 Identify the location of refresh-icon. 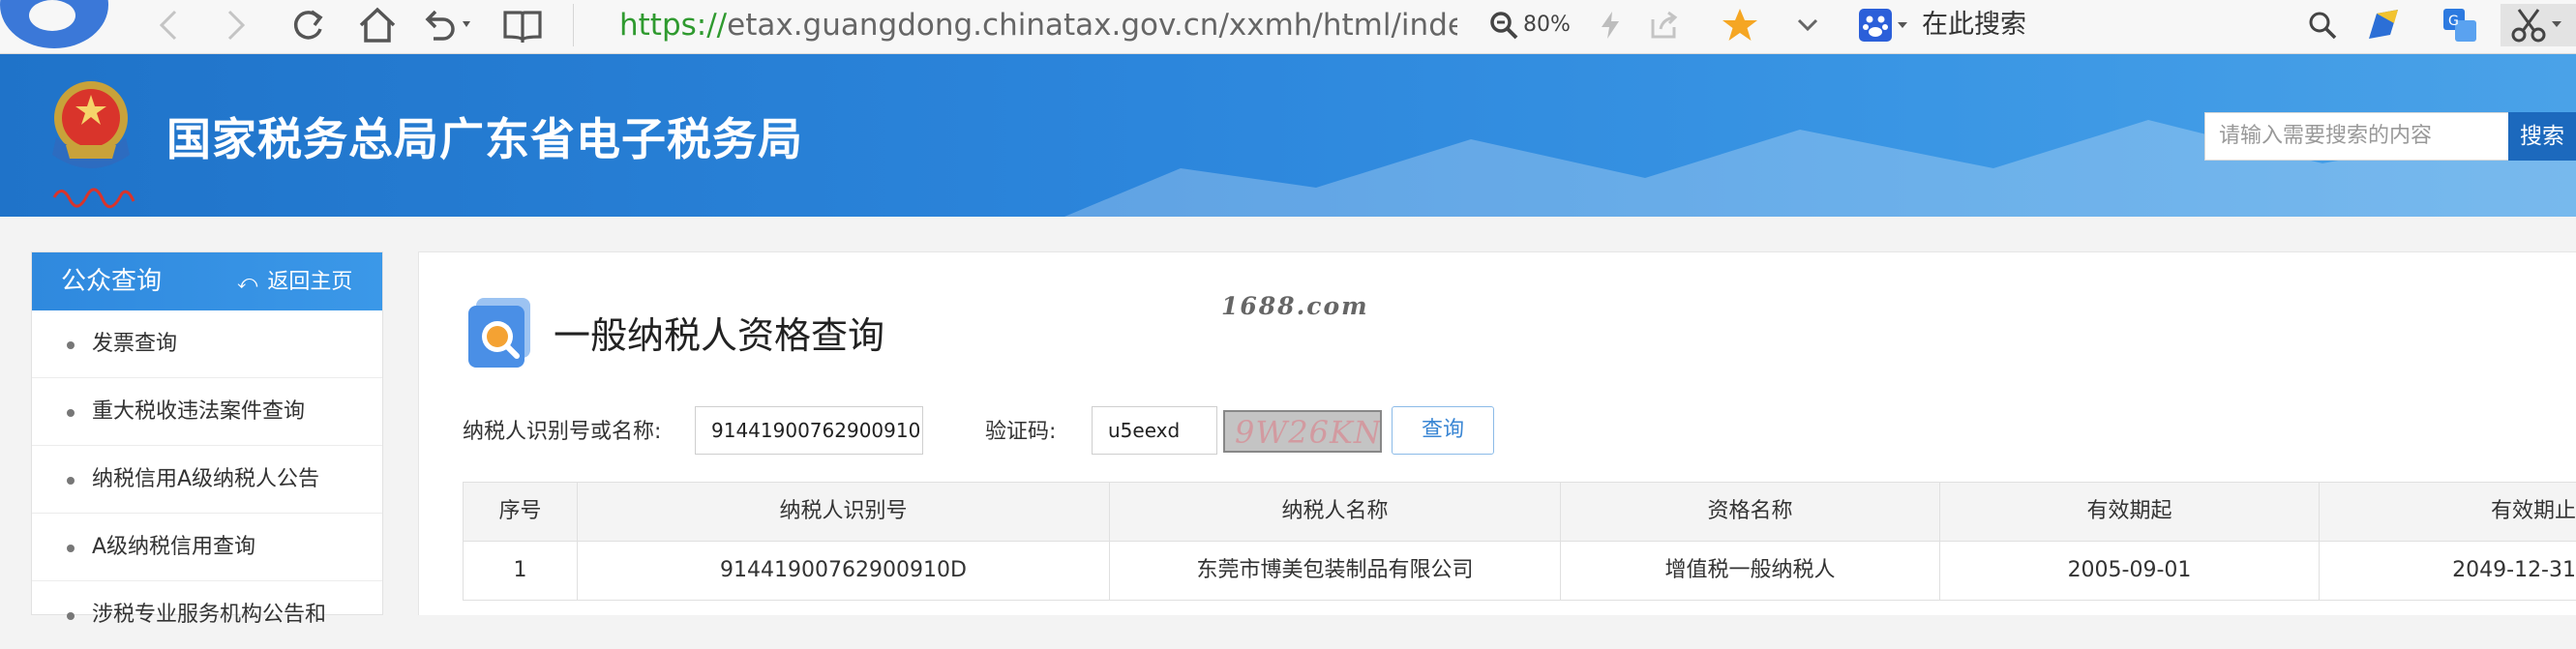
(308, 25).